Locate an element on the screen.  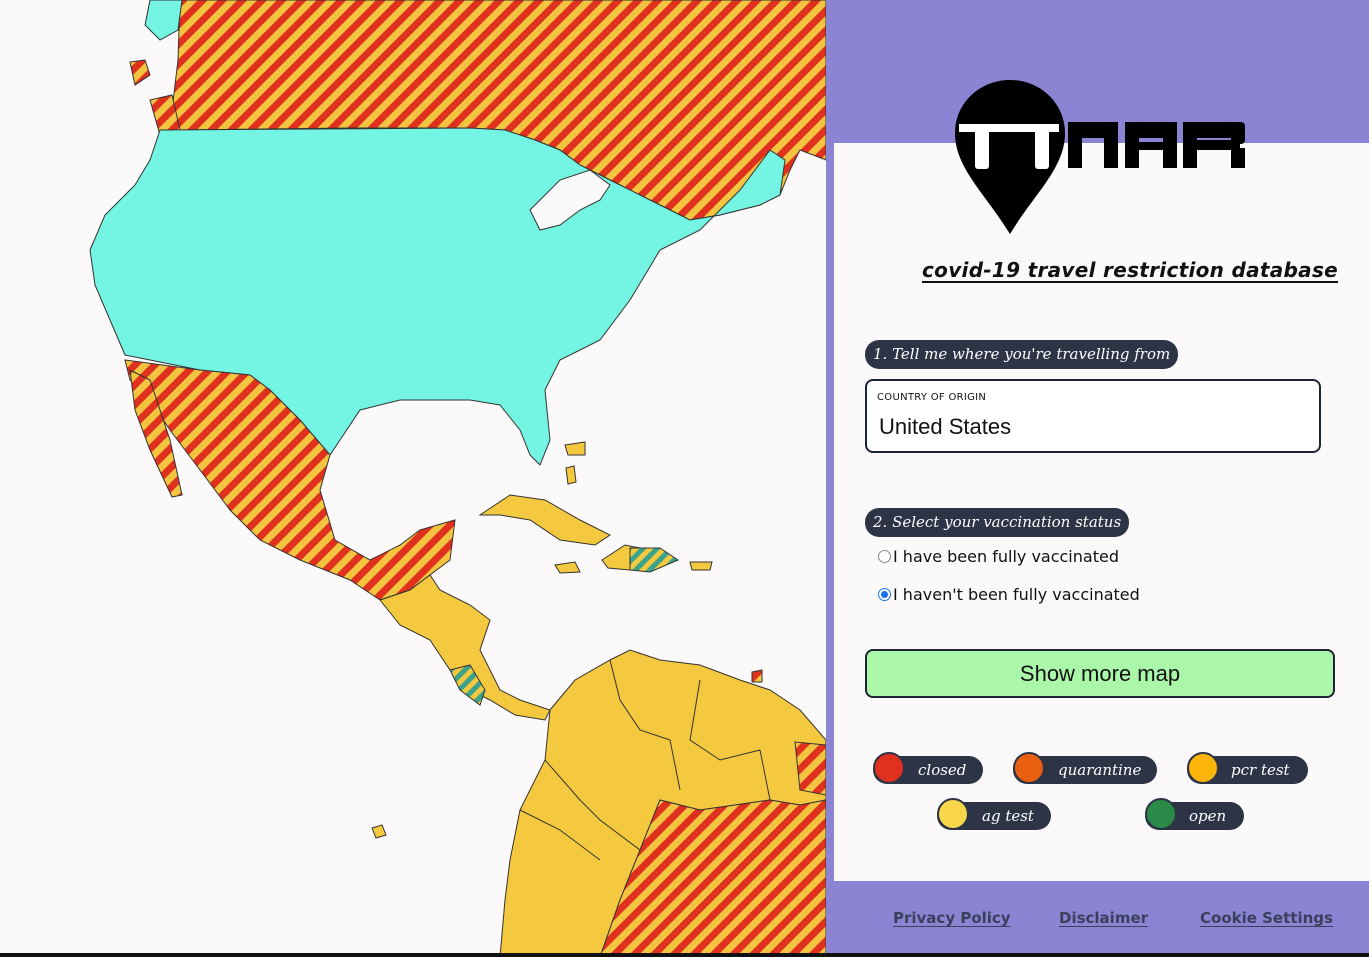
country-cuba is located at coordinates (544, 520).